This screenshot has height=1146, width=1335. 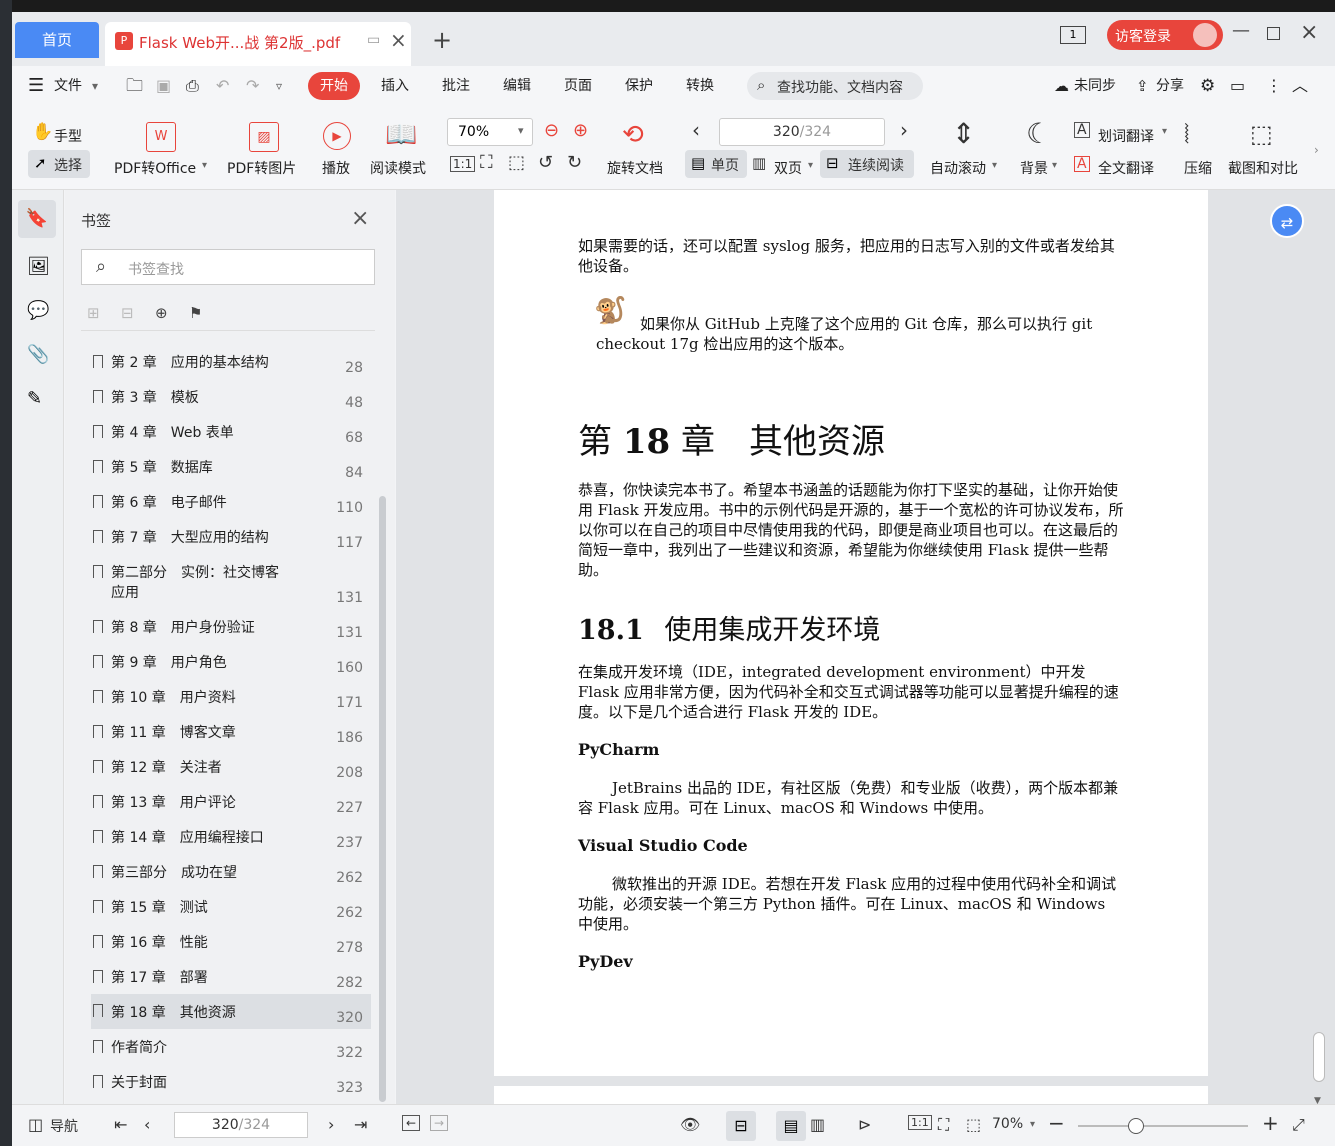 I want to click on zoom-out-icon: −, so click(x=1056, y=1123).